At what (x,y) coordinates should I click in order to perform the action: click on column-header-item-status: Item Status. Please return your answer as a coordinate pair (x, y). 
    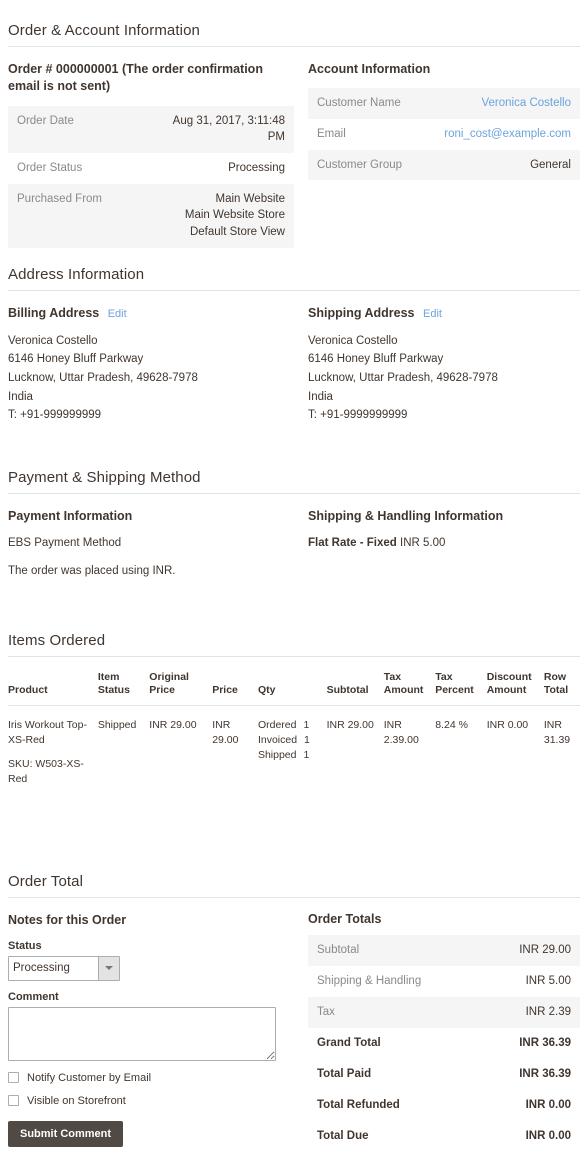
    Looking at the image, I should click on (119, 688).